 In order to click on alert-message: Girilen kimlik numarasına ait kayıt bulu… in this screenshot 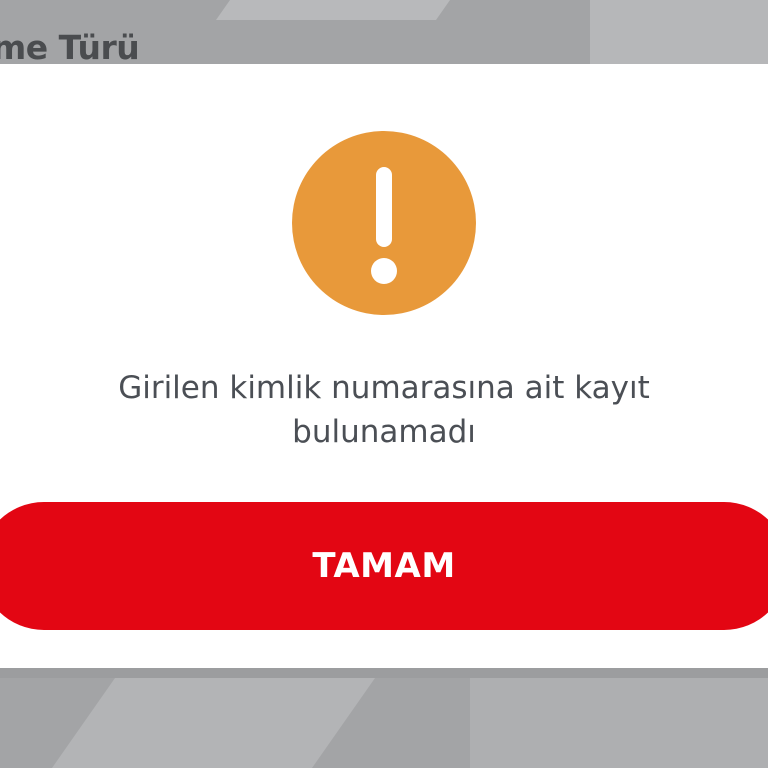, I will do `click(384, 410)`.